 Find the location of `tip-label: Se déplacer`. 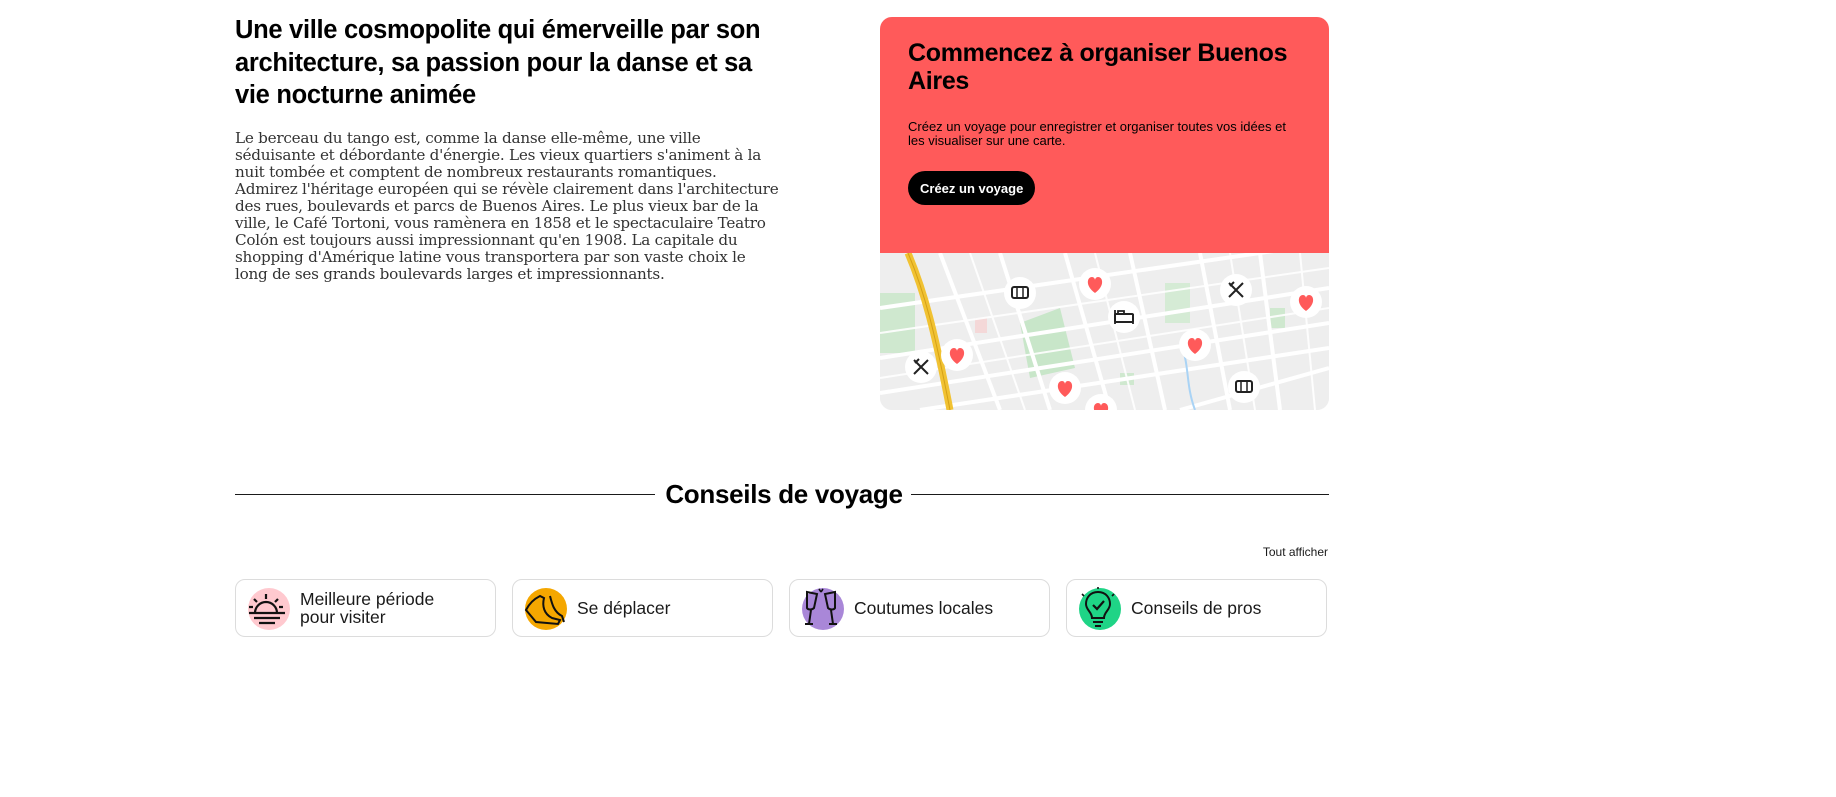

tip-label: Se déplacer is located at coordinates (624, 608).